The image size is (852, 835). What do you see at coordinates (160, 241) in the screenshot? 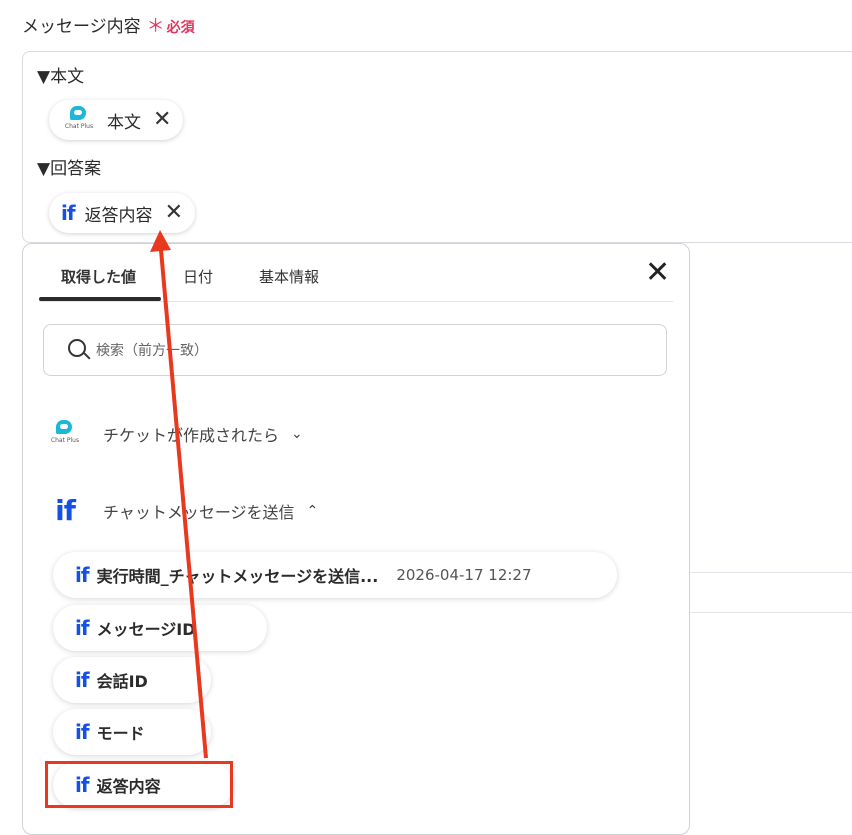
I see `arrow-head` at bounding box center [160, 241].